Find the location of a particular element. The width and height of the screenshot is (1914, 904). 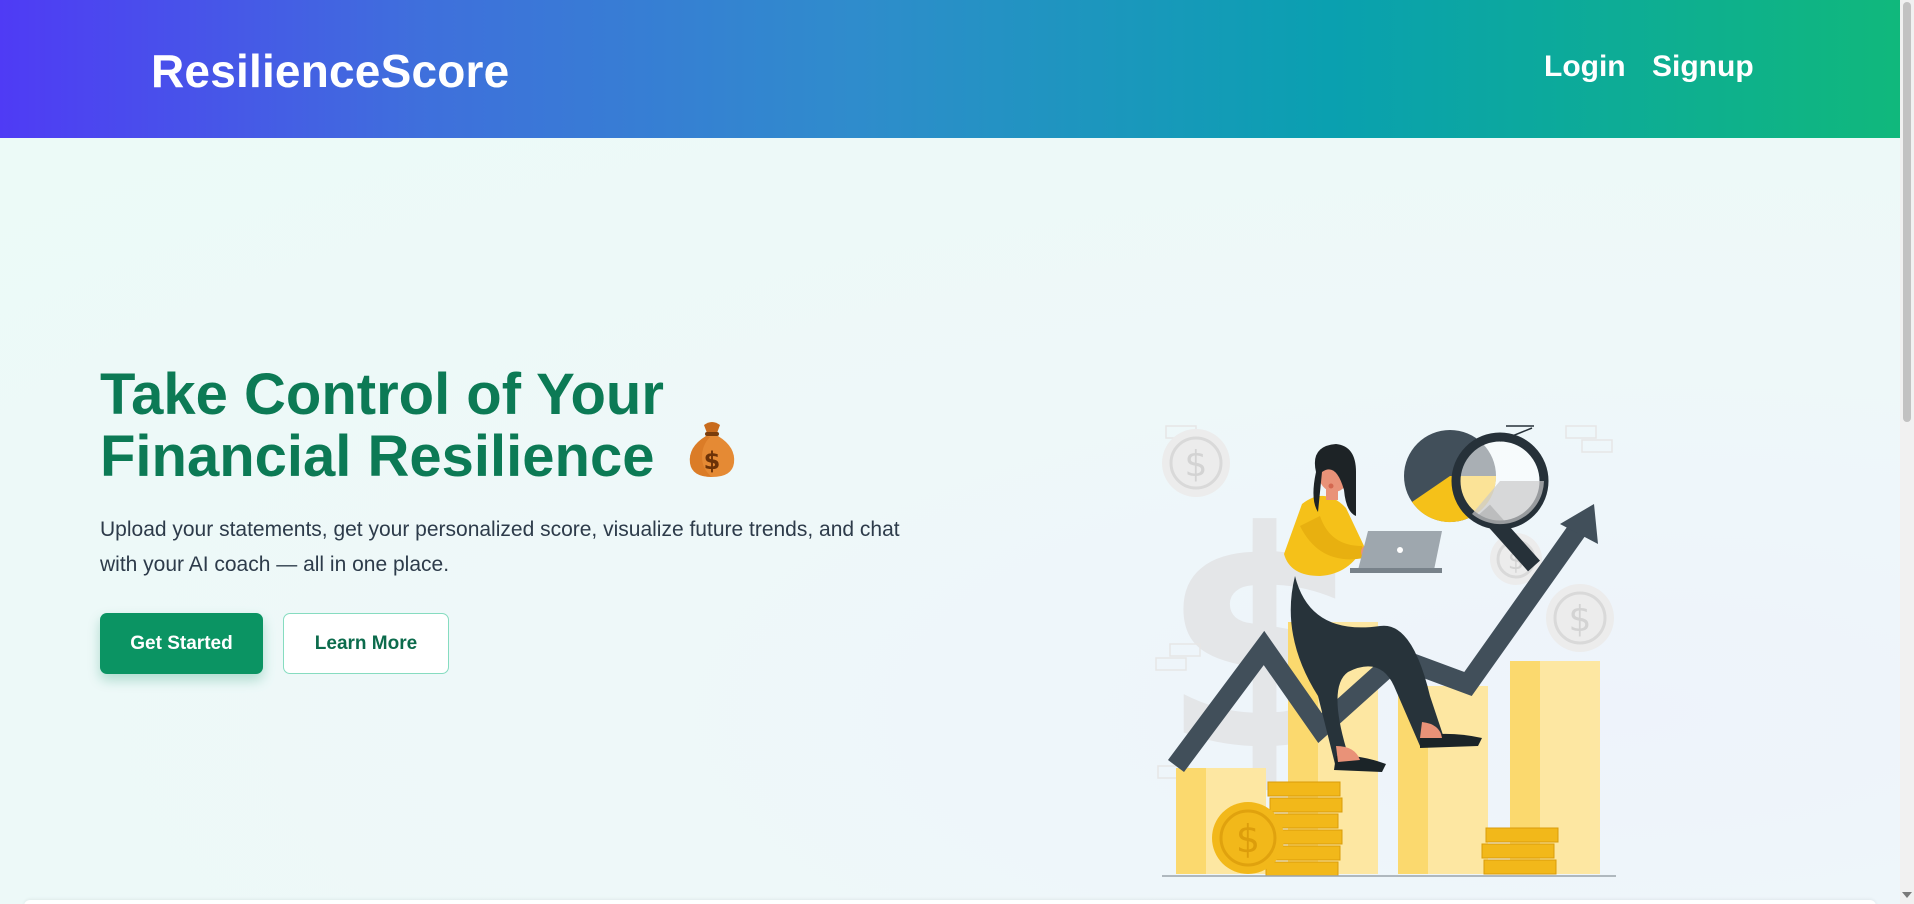

money-bag-icon: $ is located at coordinates (712, 454).